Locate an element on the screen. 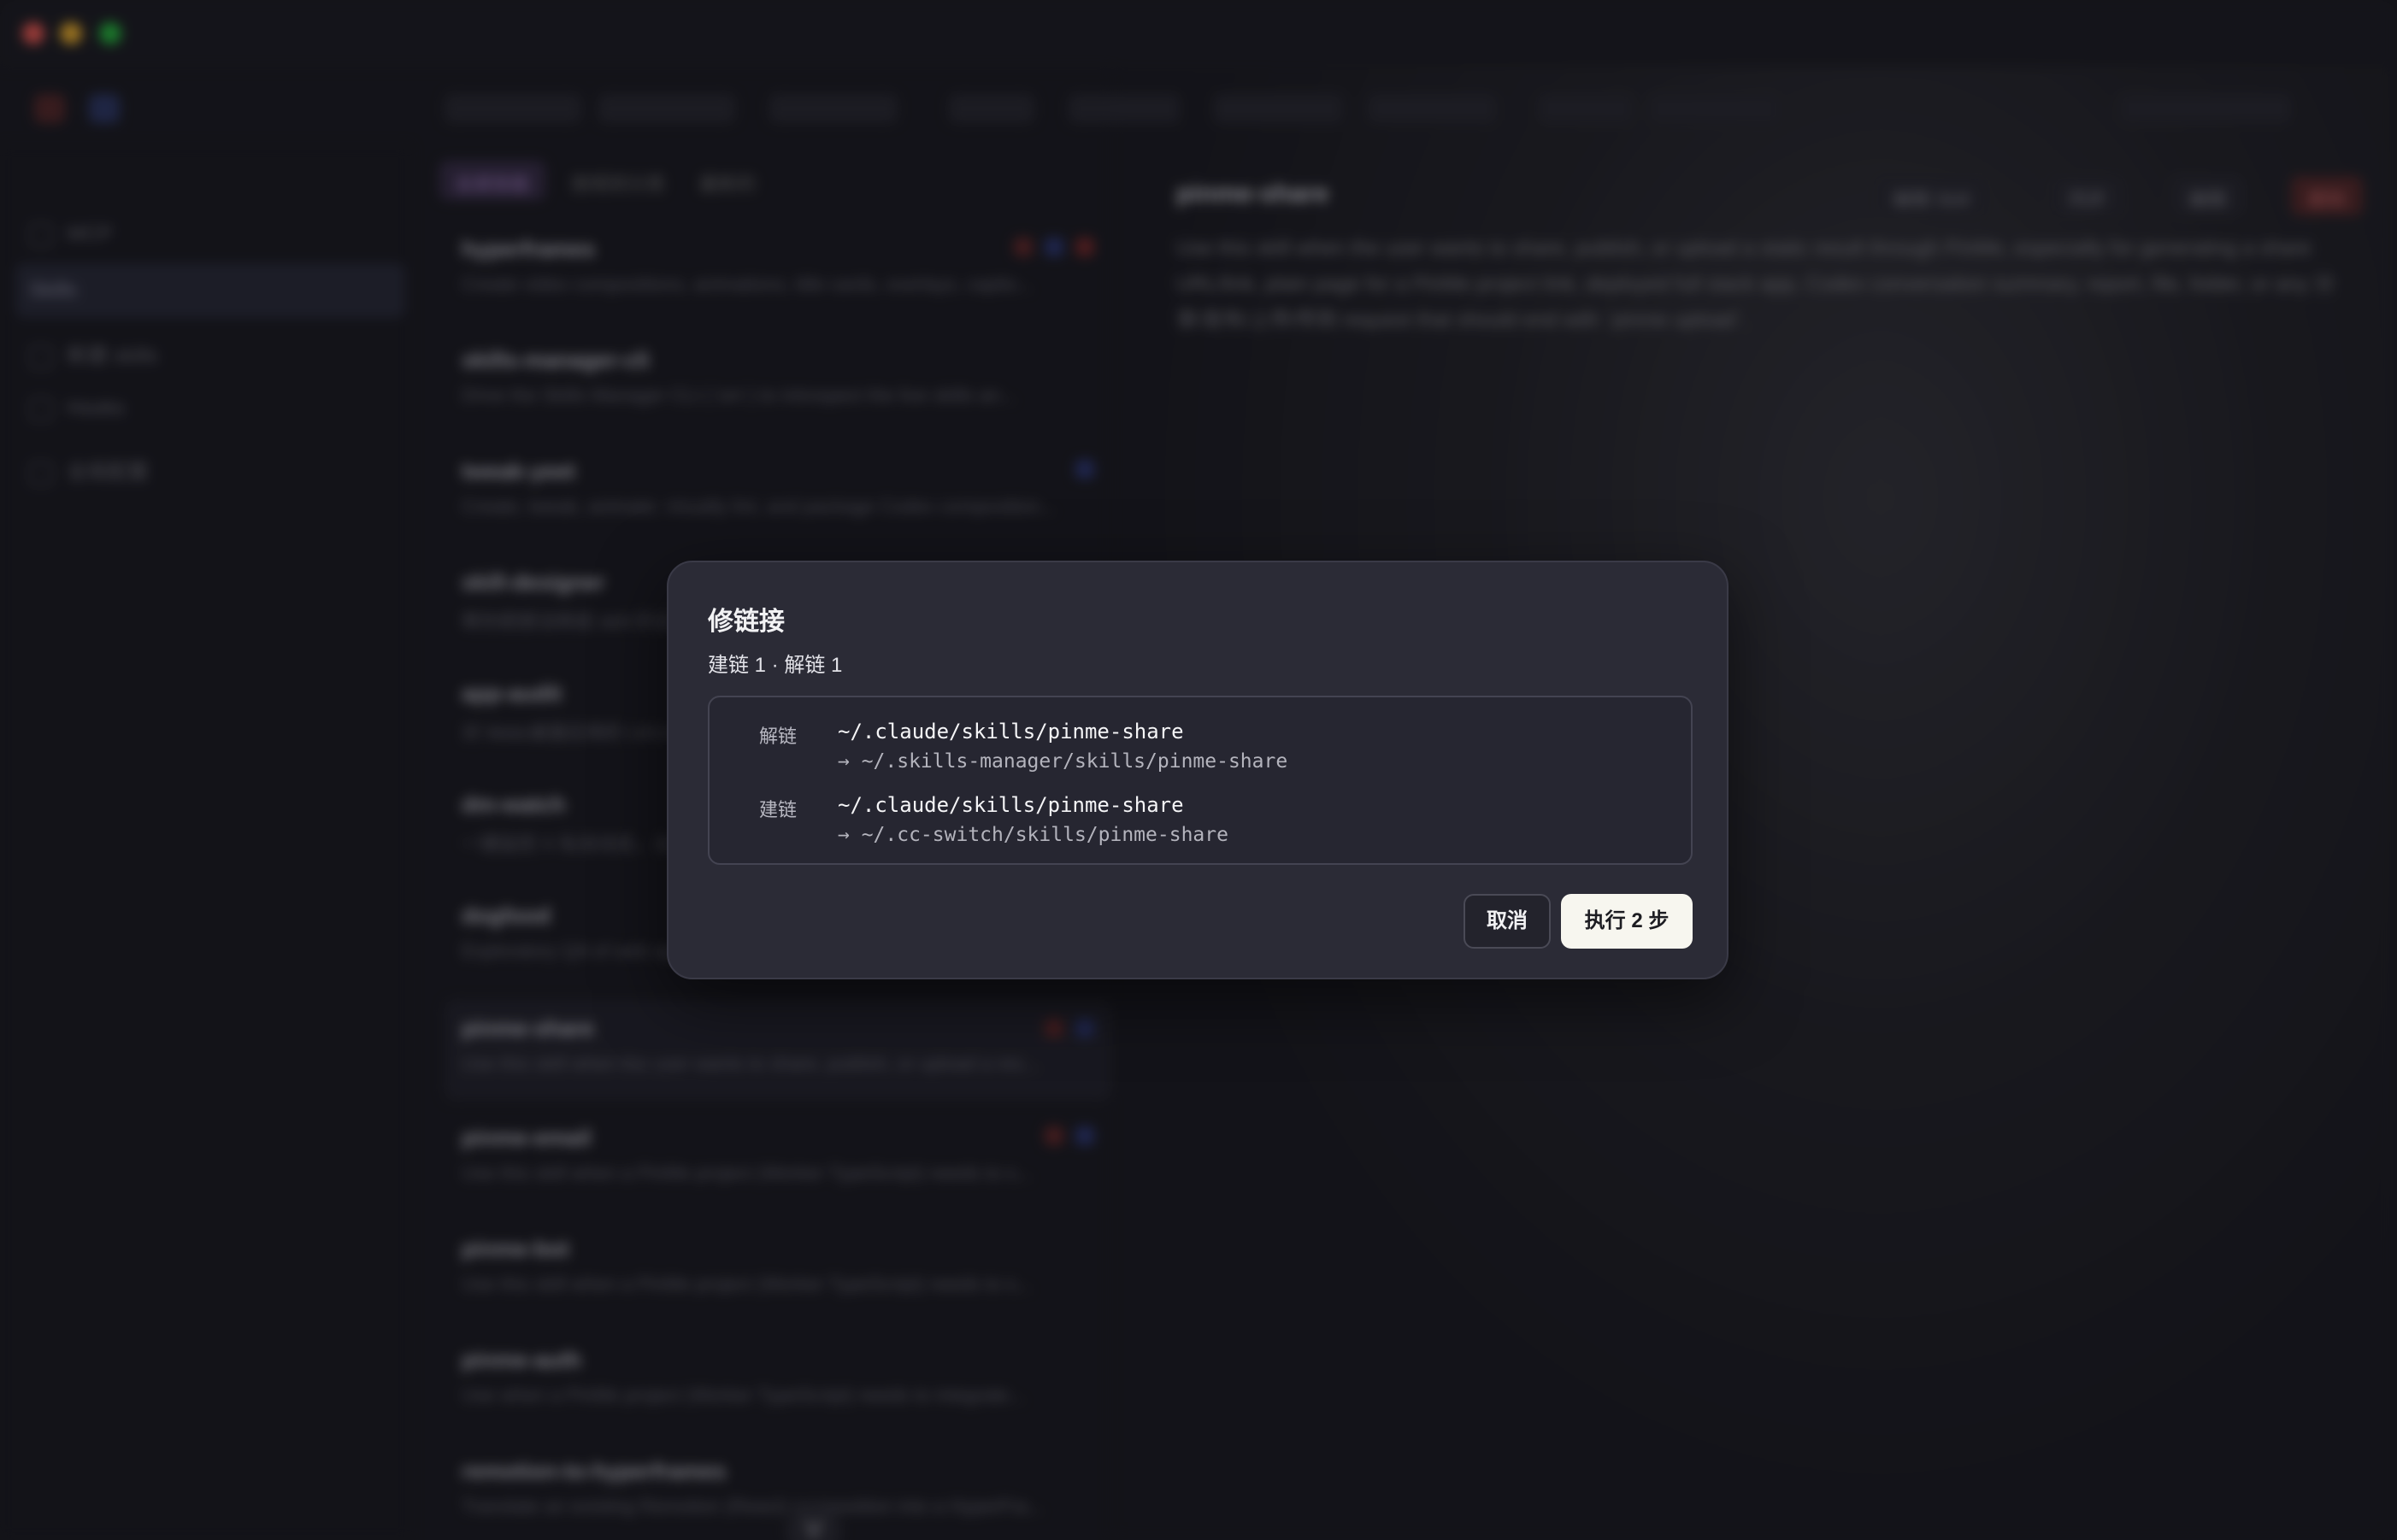 Image resolution: width=2397 pixels, height=1540 pixels. link-target: → ~/.skills-manager/skills/pinme-share is located at coordinates (1063, 761).